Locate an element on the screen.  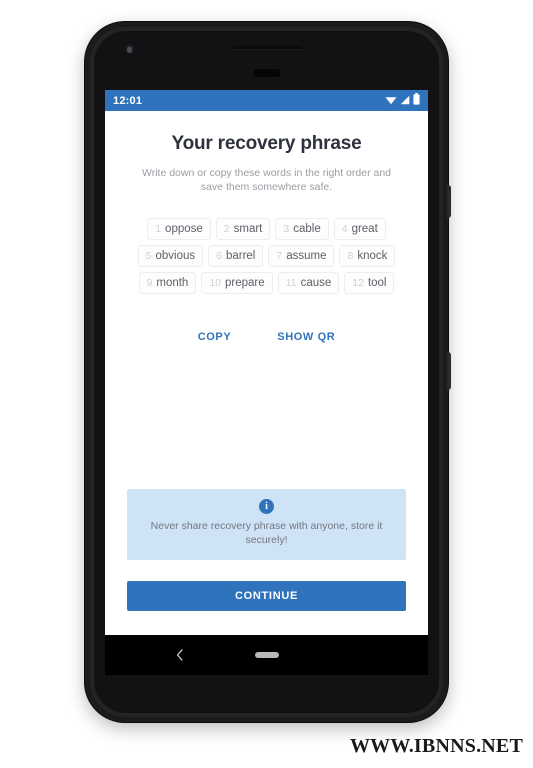
recovery-word-chip: 3 cable is located at coordinates (302, 229).